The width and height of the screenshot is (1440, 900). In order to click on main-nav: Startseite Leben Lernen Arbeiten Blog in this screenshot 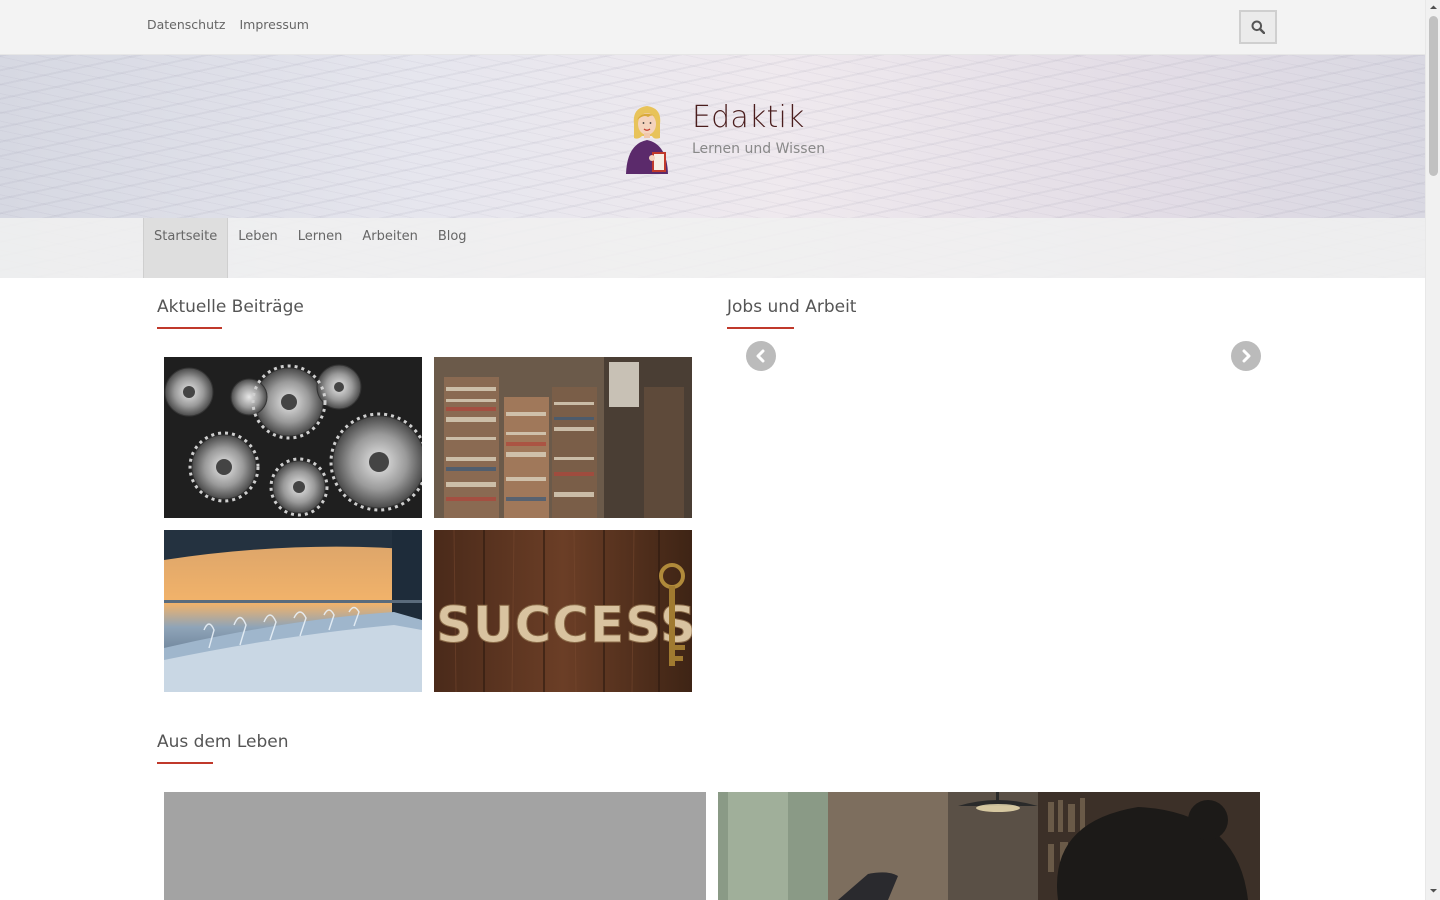, I will do `click(712, 248)`.